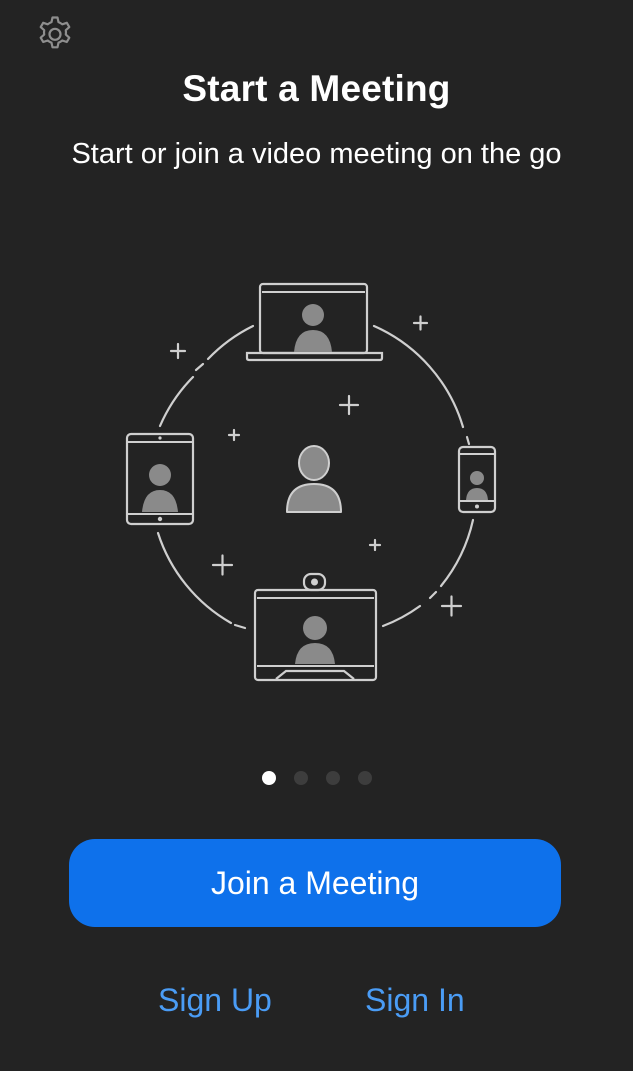 This screenshot has height=1071, width=633. Describe the element at coordinates (315, 883) in the screenshot. I see `join-meeting-button: Join a Meeting` at that location.